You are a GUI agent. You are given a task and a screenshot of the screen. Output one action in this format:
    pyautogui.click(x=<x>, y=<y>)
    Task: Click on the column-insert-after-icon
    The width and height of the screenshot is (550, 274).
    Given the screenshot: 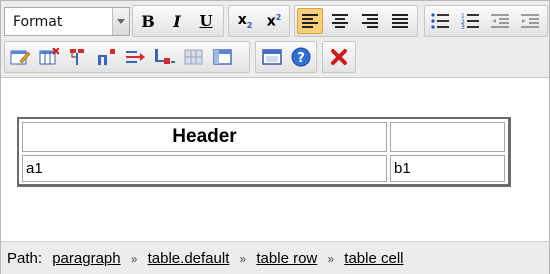 What is the action you would take?
    pyautogui.click(x=106, y=57)
    